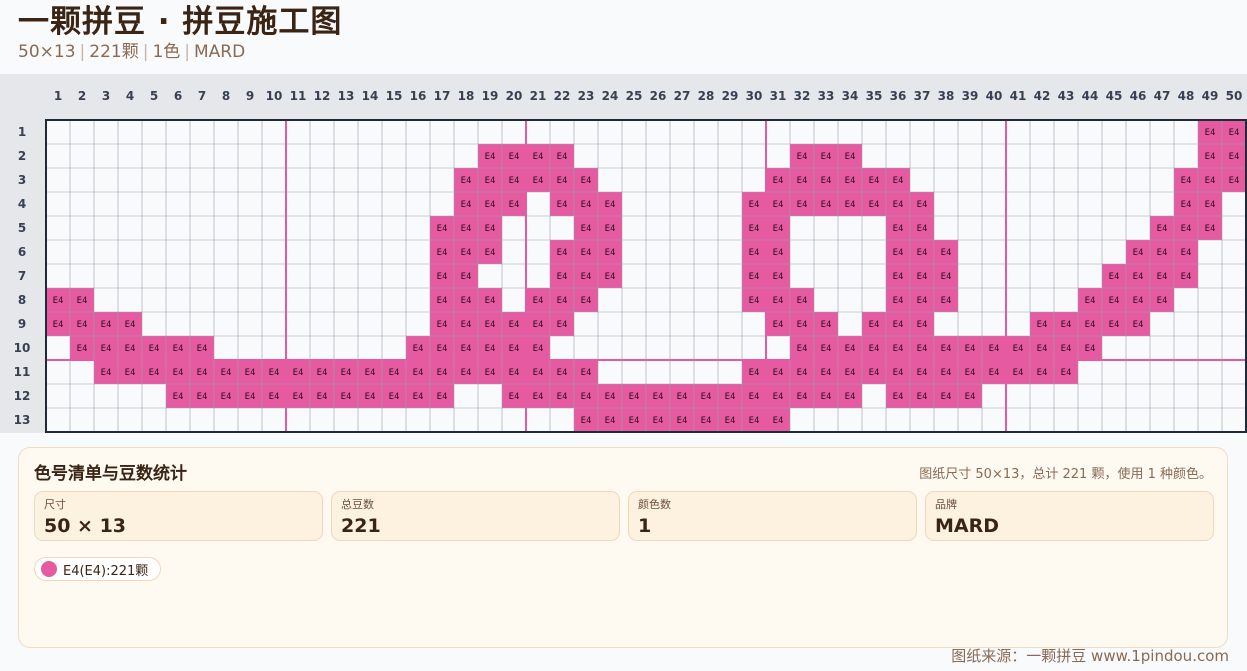 The width and height of the screenshot is (1247, 671). Describe the element at coordinates (22, 348) in the screenshot. I see `row-number: 10` at that location.